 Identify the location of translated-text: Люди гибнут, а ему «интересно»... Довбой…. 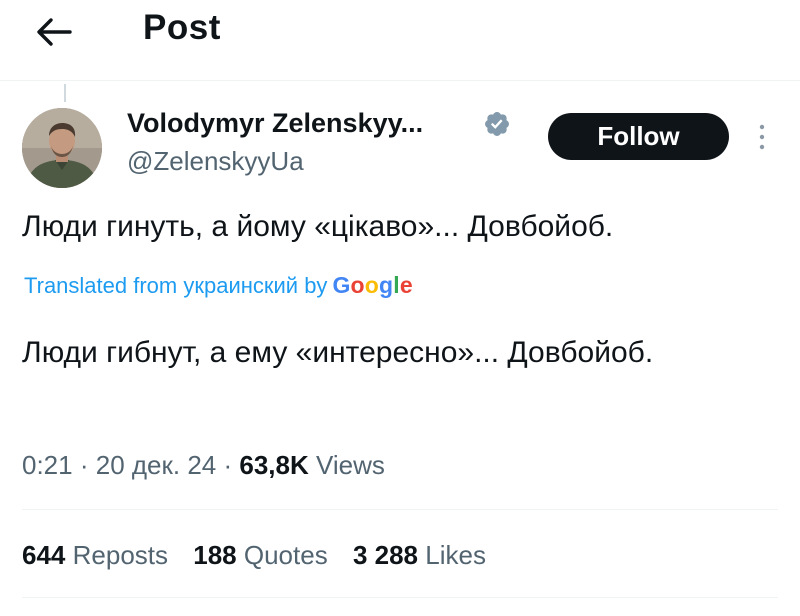
(338, 352).